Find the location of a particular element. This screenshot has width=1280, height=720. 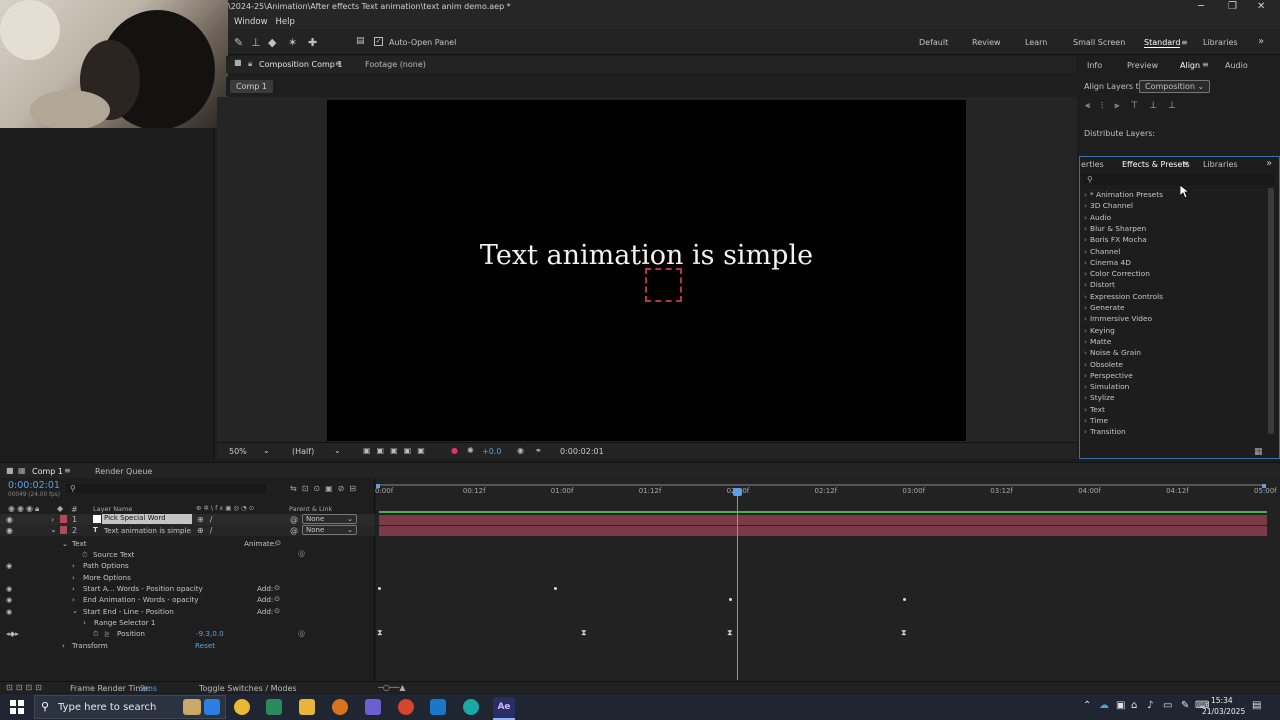

outlook-icon is located at coordinates (438, 707).